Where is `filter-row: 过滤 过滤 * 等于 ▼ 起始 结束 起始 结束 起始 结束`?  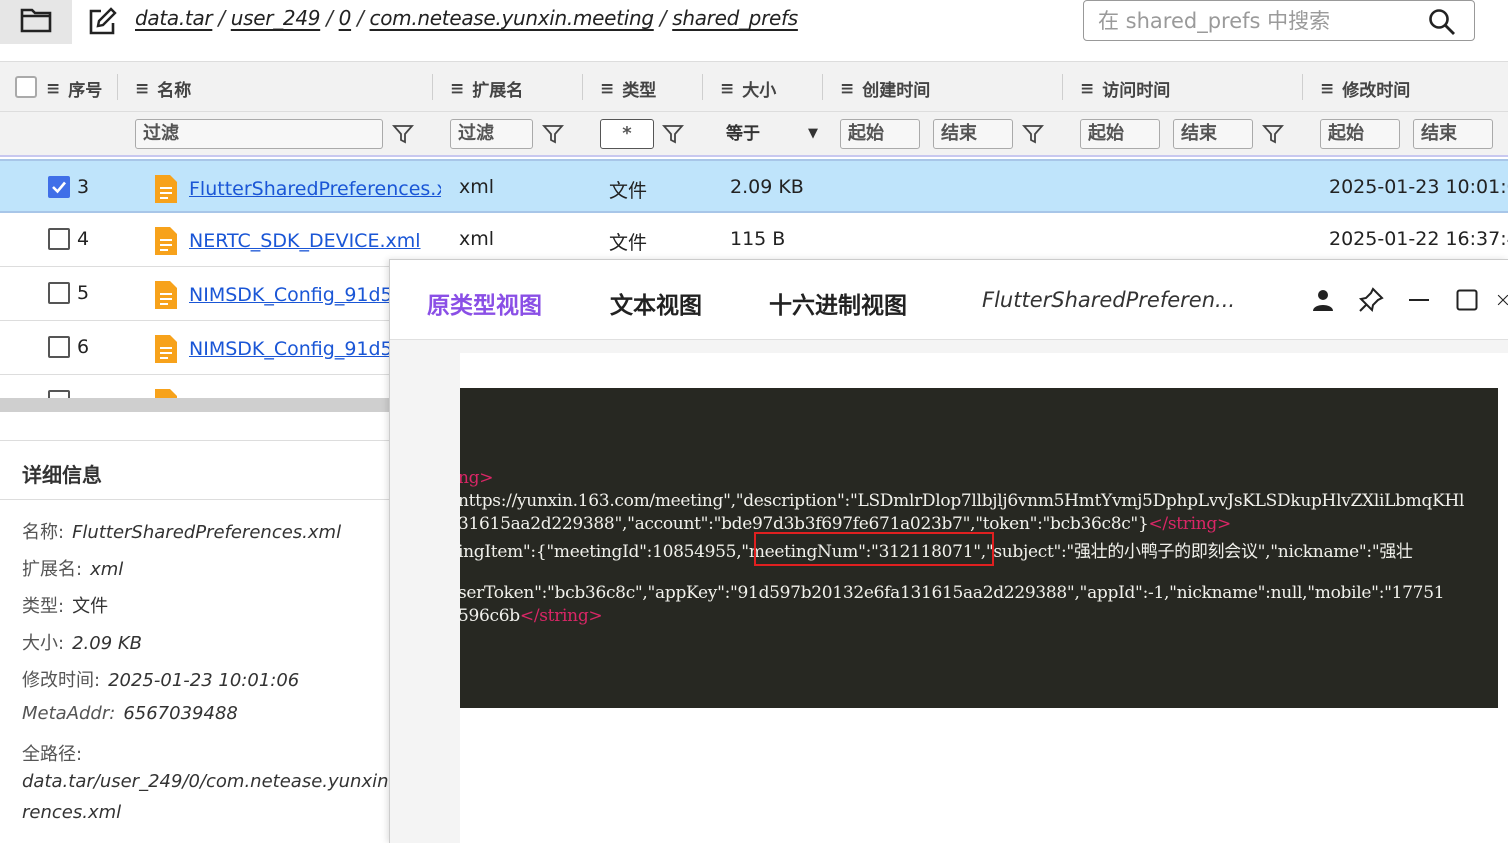
filter-row: 过滤 过滤 * 等于 ▼ 起始 结束 起始 结束 起始 结束 is located at coordinates (754, 134).